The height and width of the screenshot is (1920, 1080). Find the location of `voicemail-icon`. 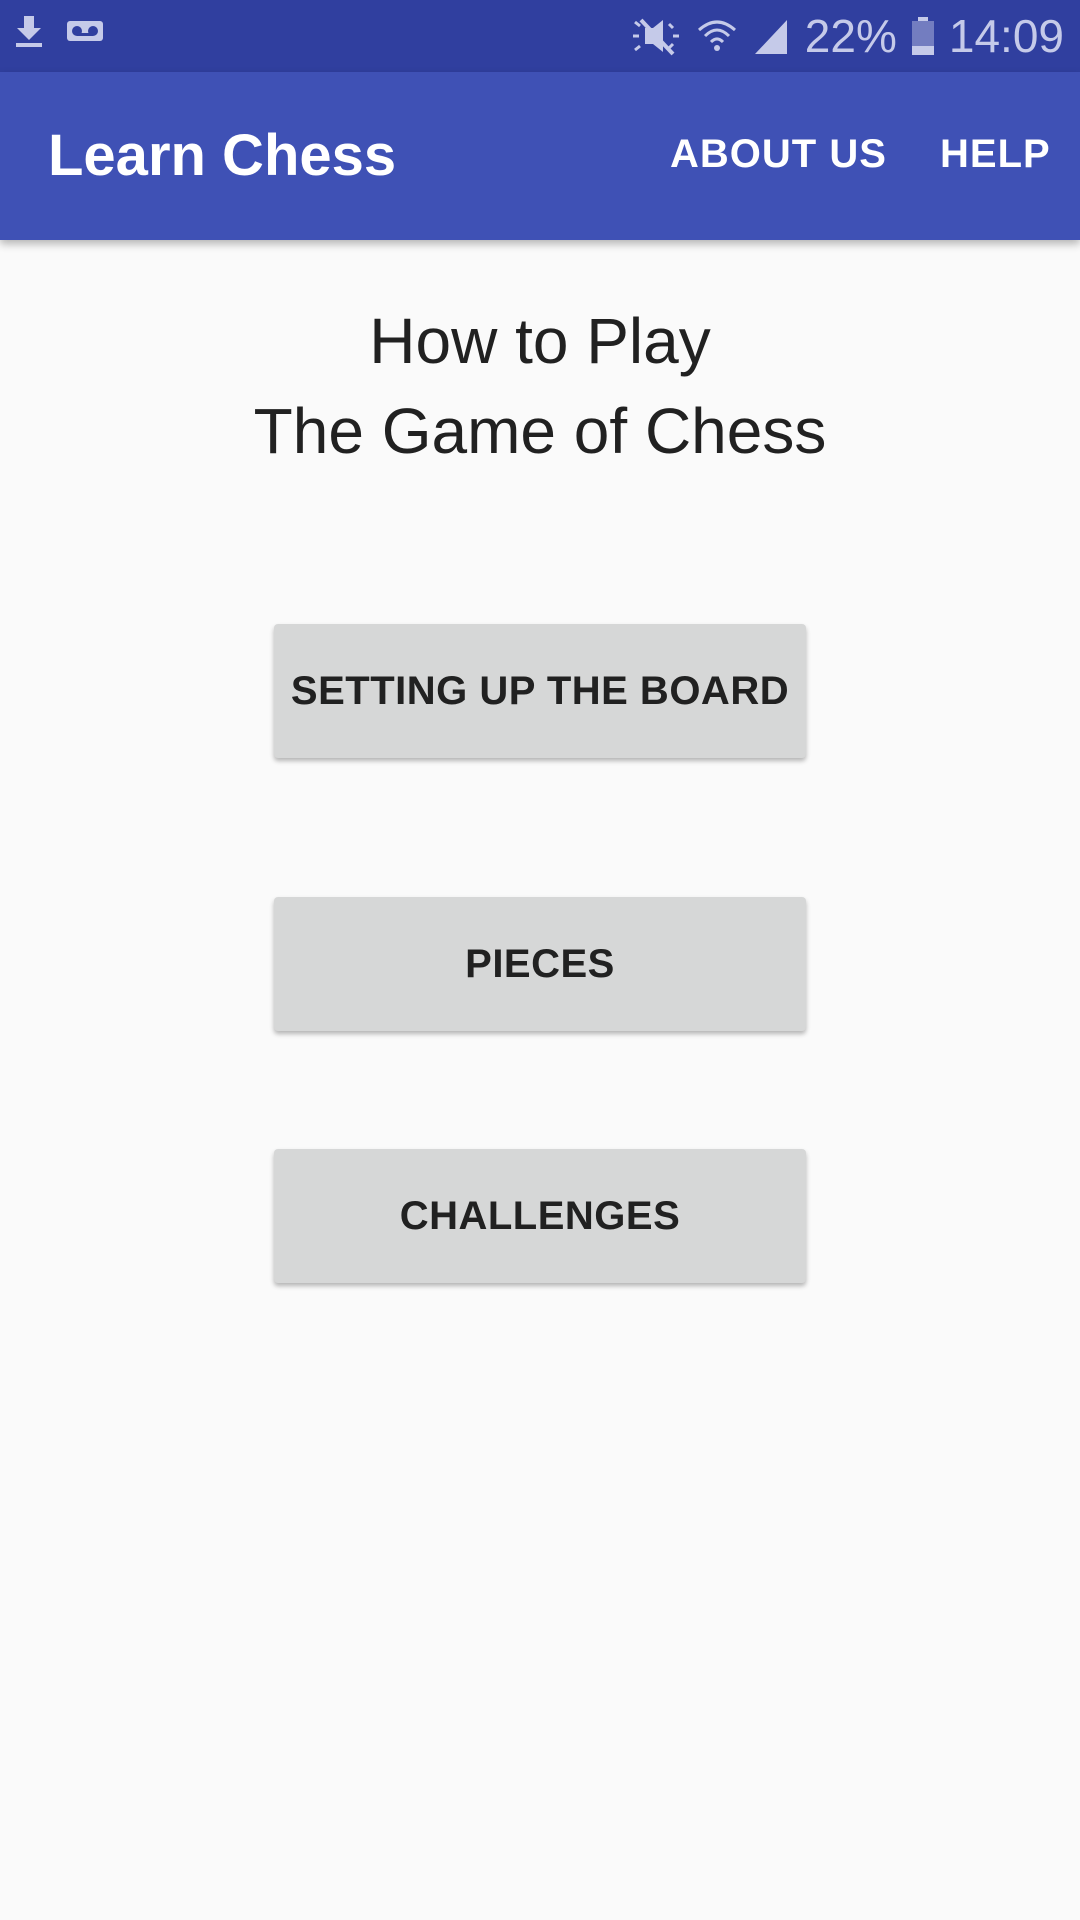

voicemail-icon is located at coordinates (85, 31).